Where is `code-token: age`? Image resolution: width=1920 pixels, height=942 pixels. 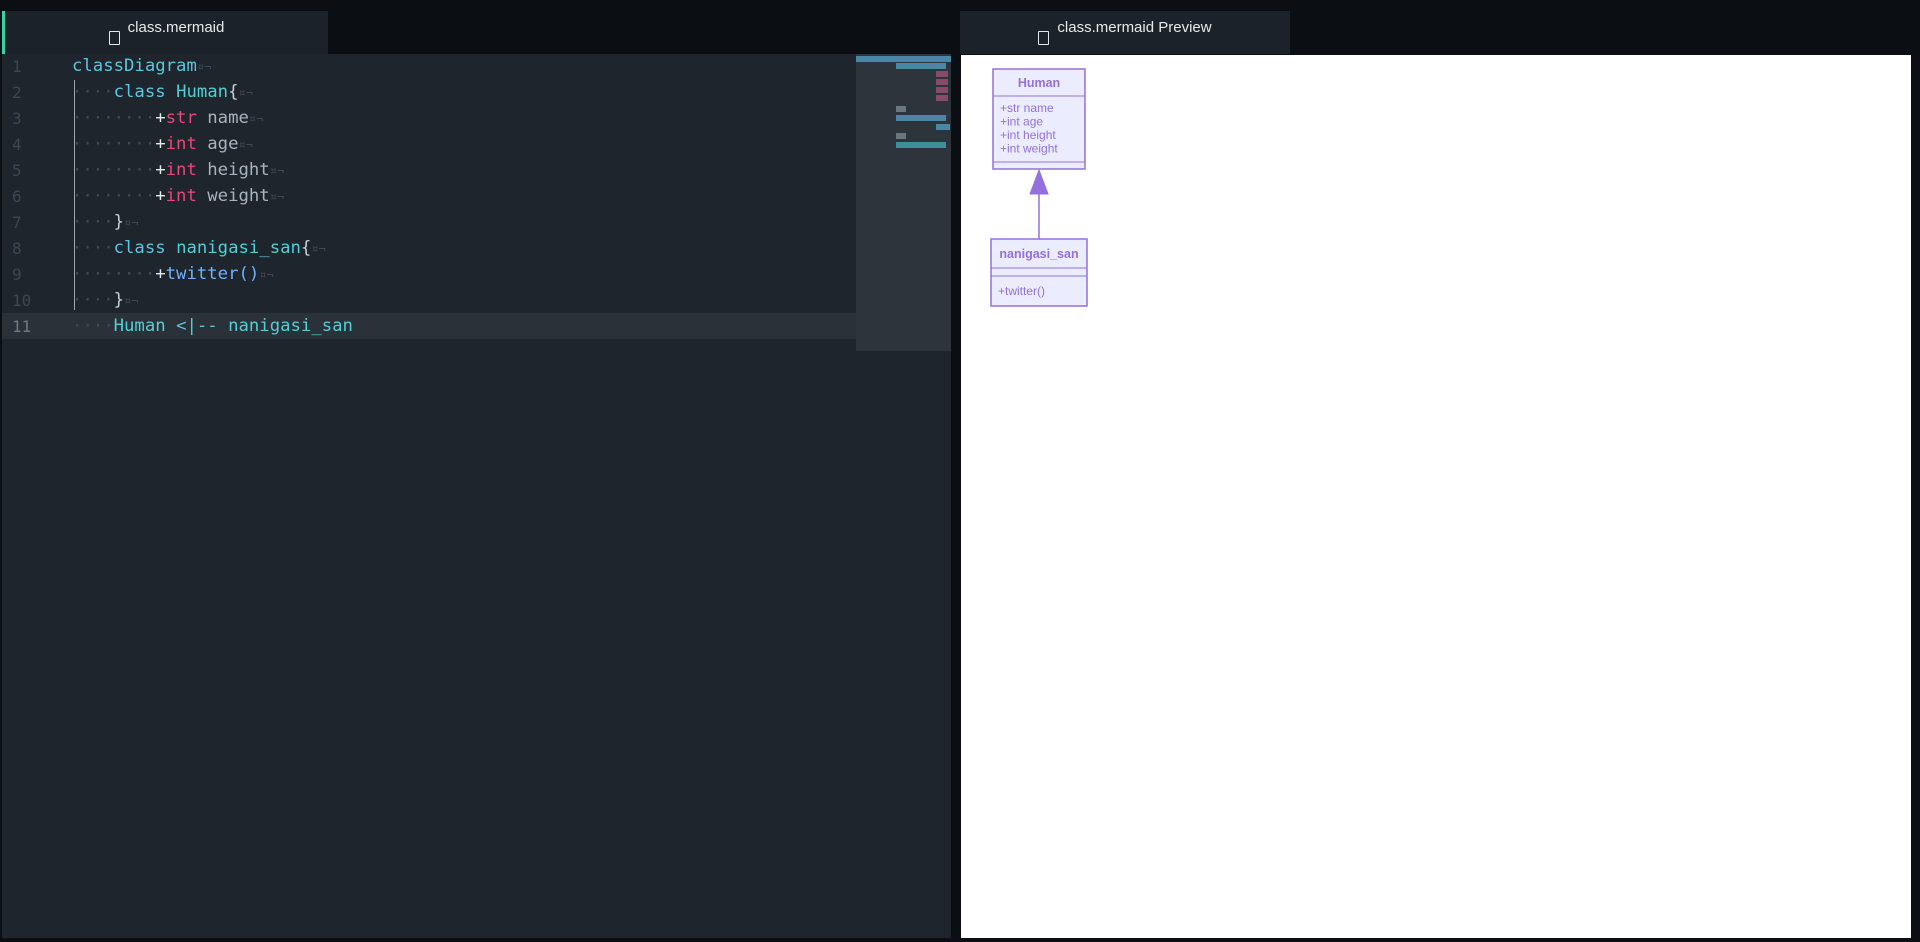 code-token: age is located at coordinates (217, 144).